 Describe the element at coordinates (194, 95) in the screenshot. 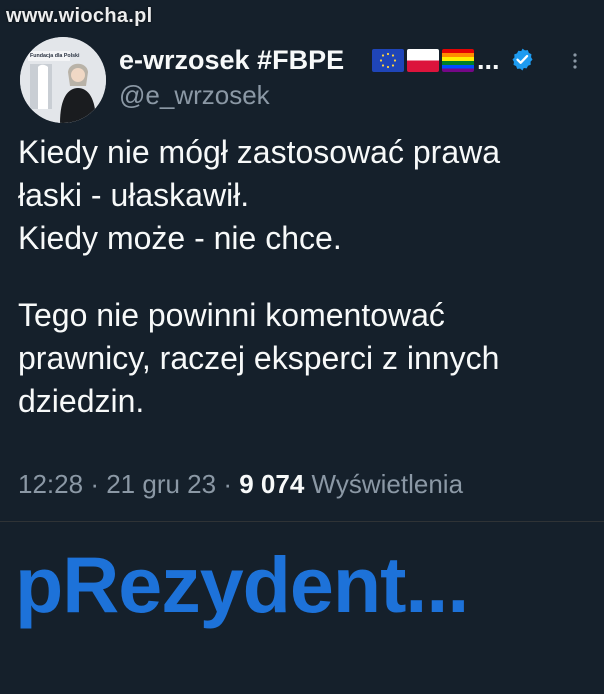

I see `author-handle: @e_wrzosek` at that location.